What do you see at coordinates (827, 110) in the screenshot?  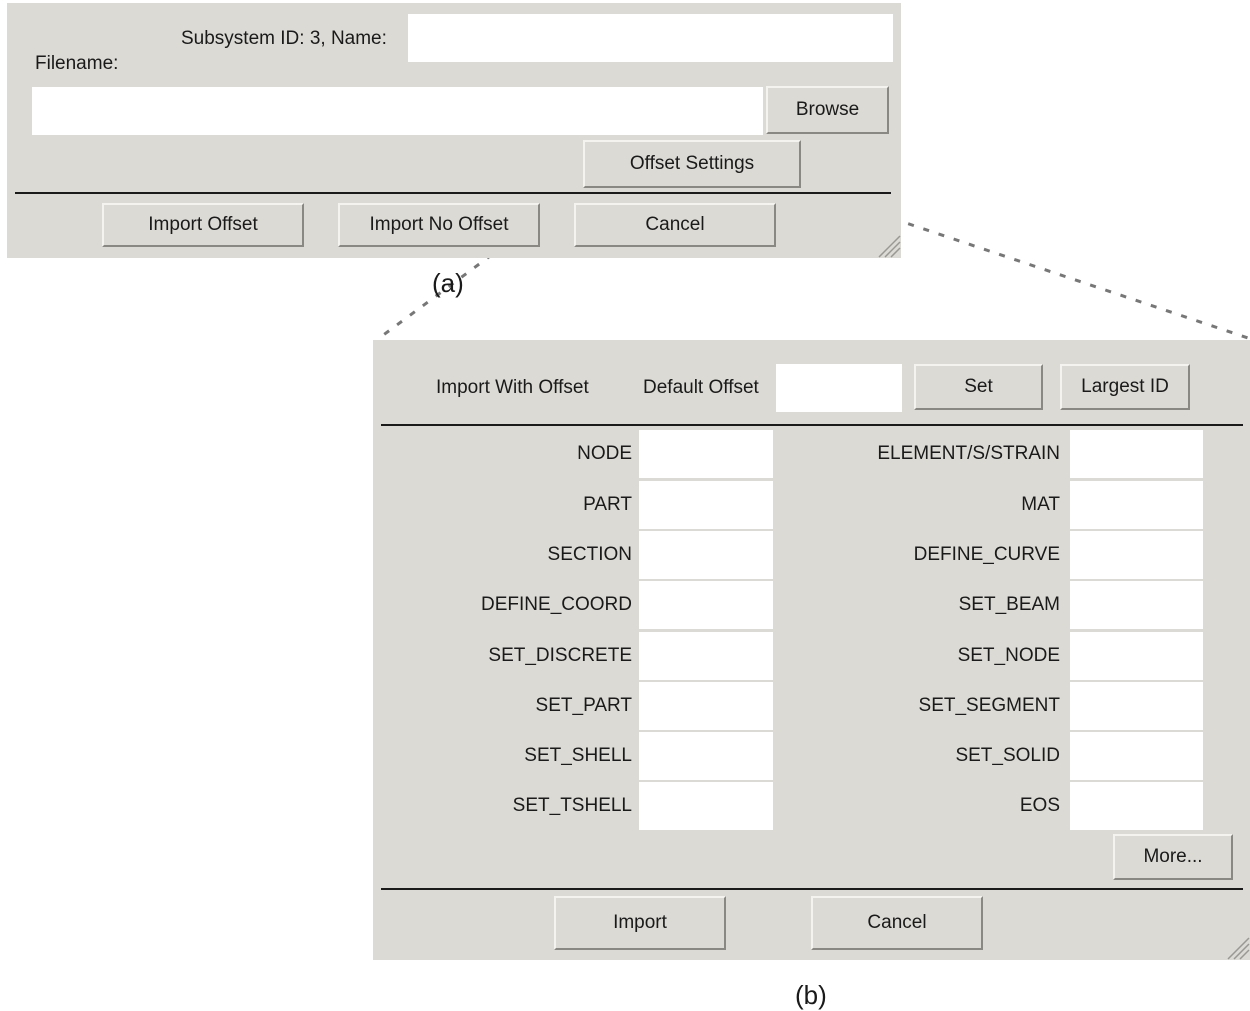 I see `browse-button: Browse` at bounding box center [827, 110].